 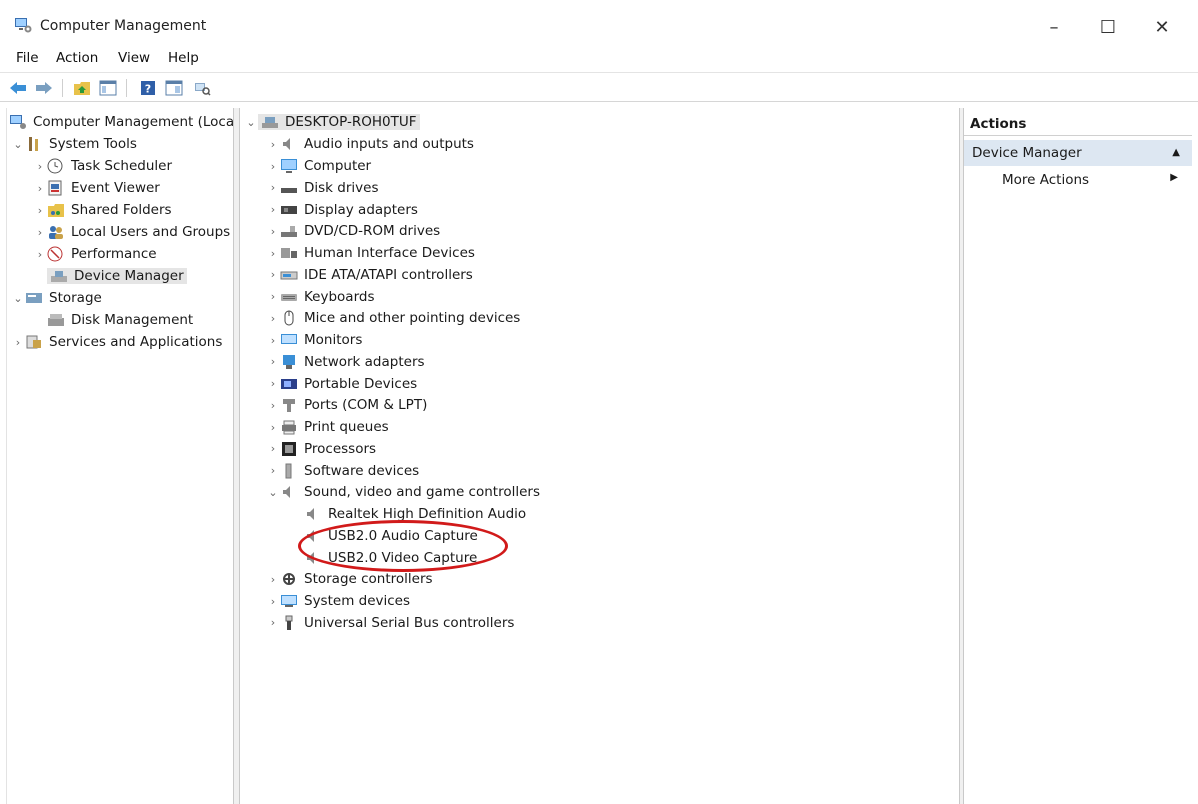 I want to click on device-category: › Print queues, so click(x=327, y=427).